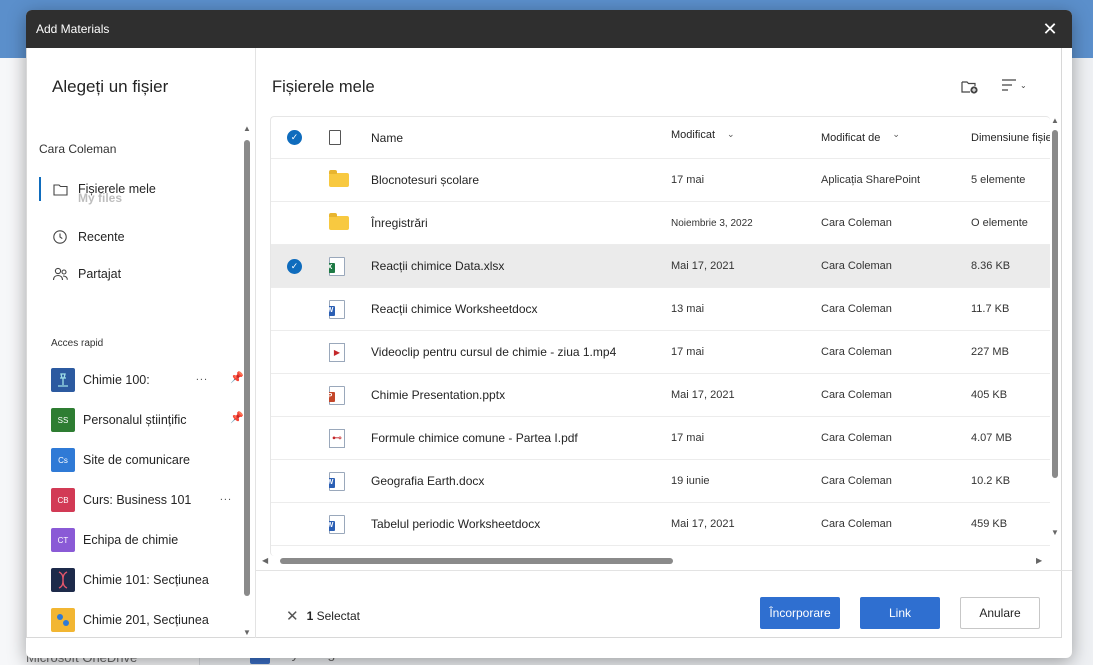 This screenshot has width=1093, height=665. Describe the element at coordinates (77, 343) in the screenshot. I see `quick-access-heading: Acces rapid` at that location.